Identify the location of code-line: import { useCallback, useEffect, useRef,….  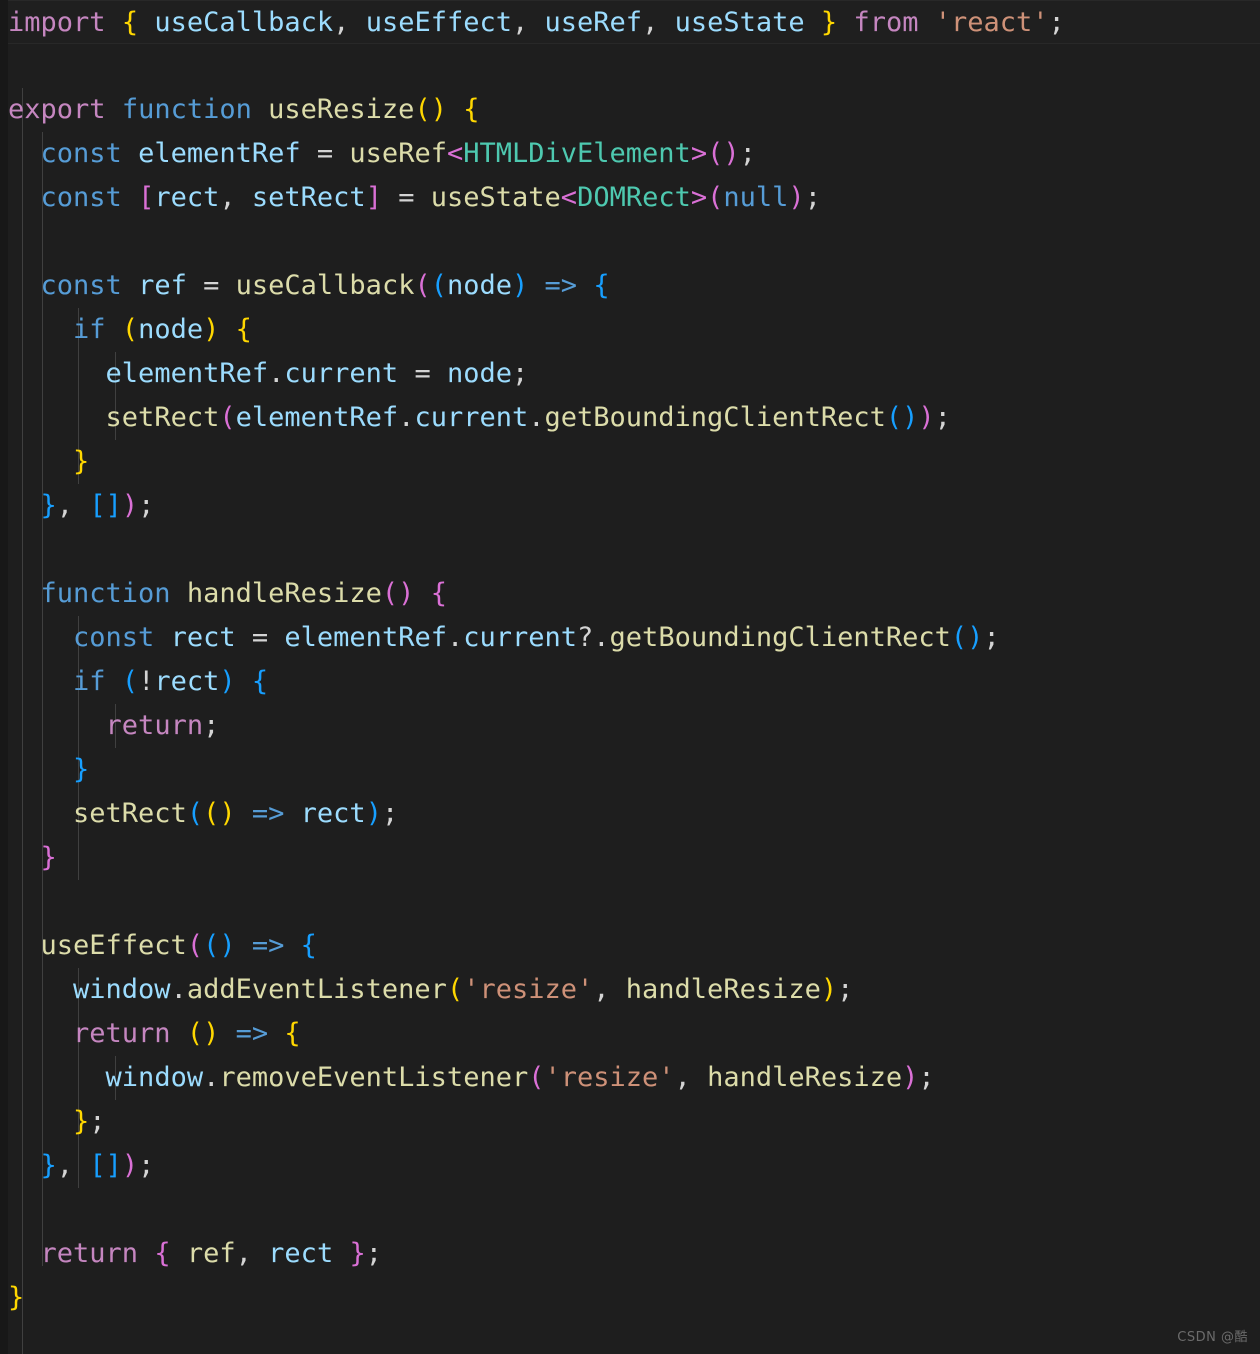
(630, 22).